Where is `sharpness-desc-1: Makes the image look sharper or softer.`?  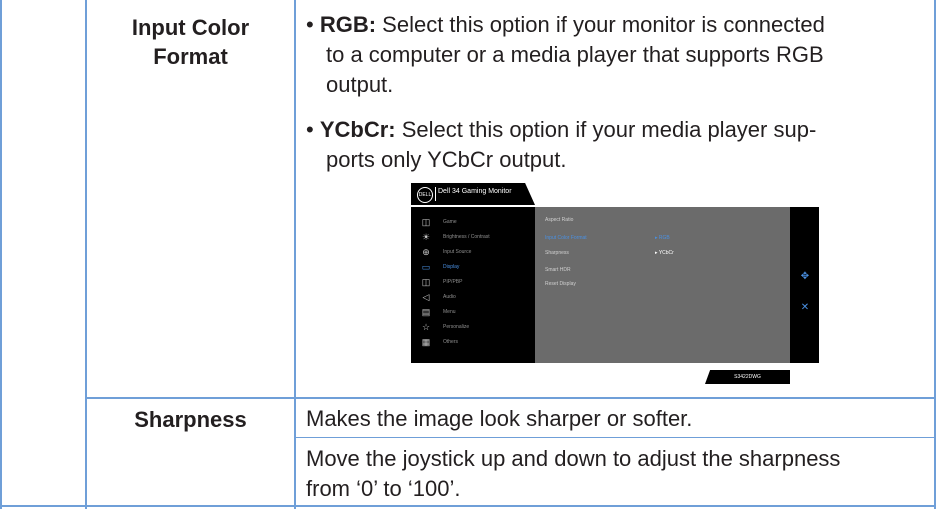 sharpness-desc-1: Makes the image look sharper or softer. is located at coordinates (499, 418).